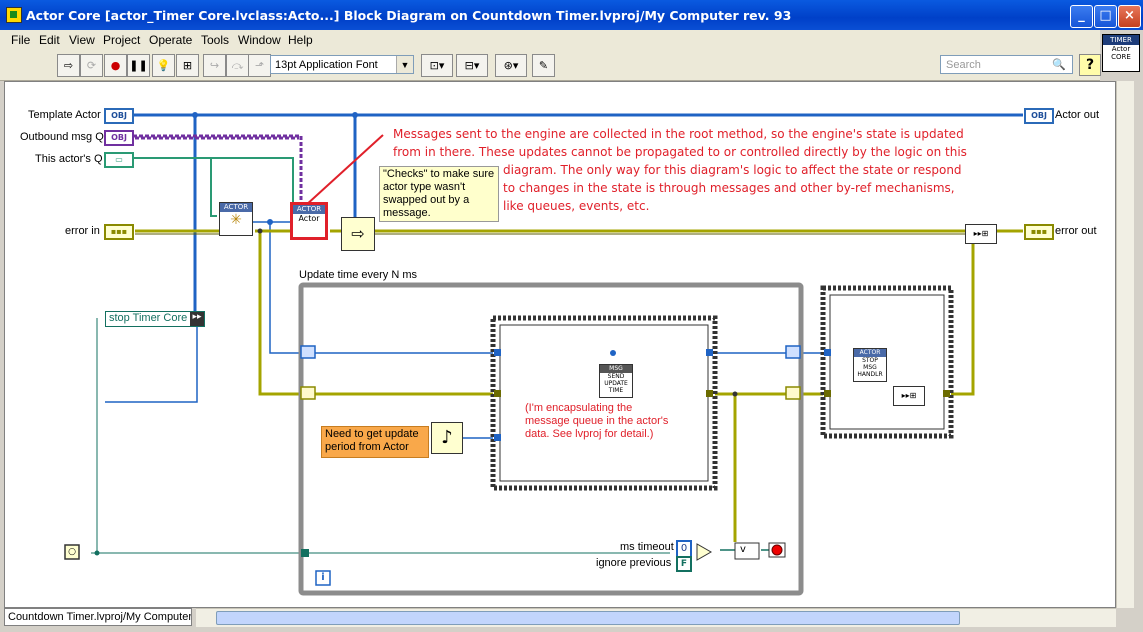  Describe the element at coordinates (616, 383) in the screenshot. I see `send-msg-line-2: UPDATE` at that location.